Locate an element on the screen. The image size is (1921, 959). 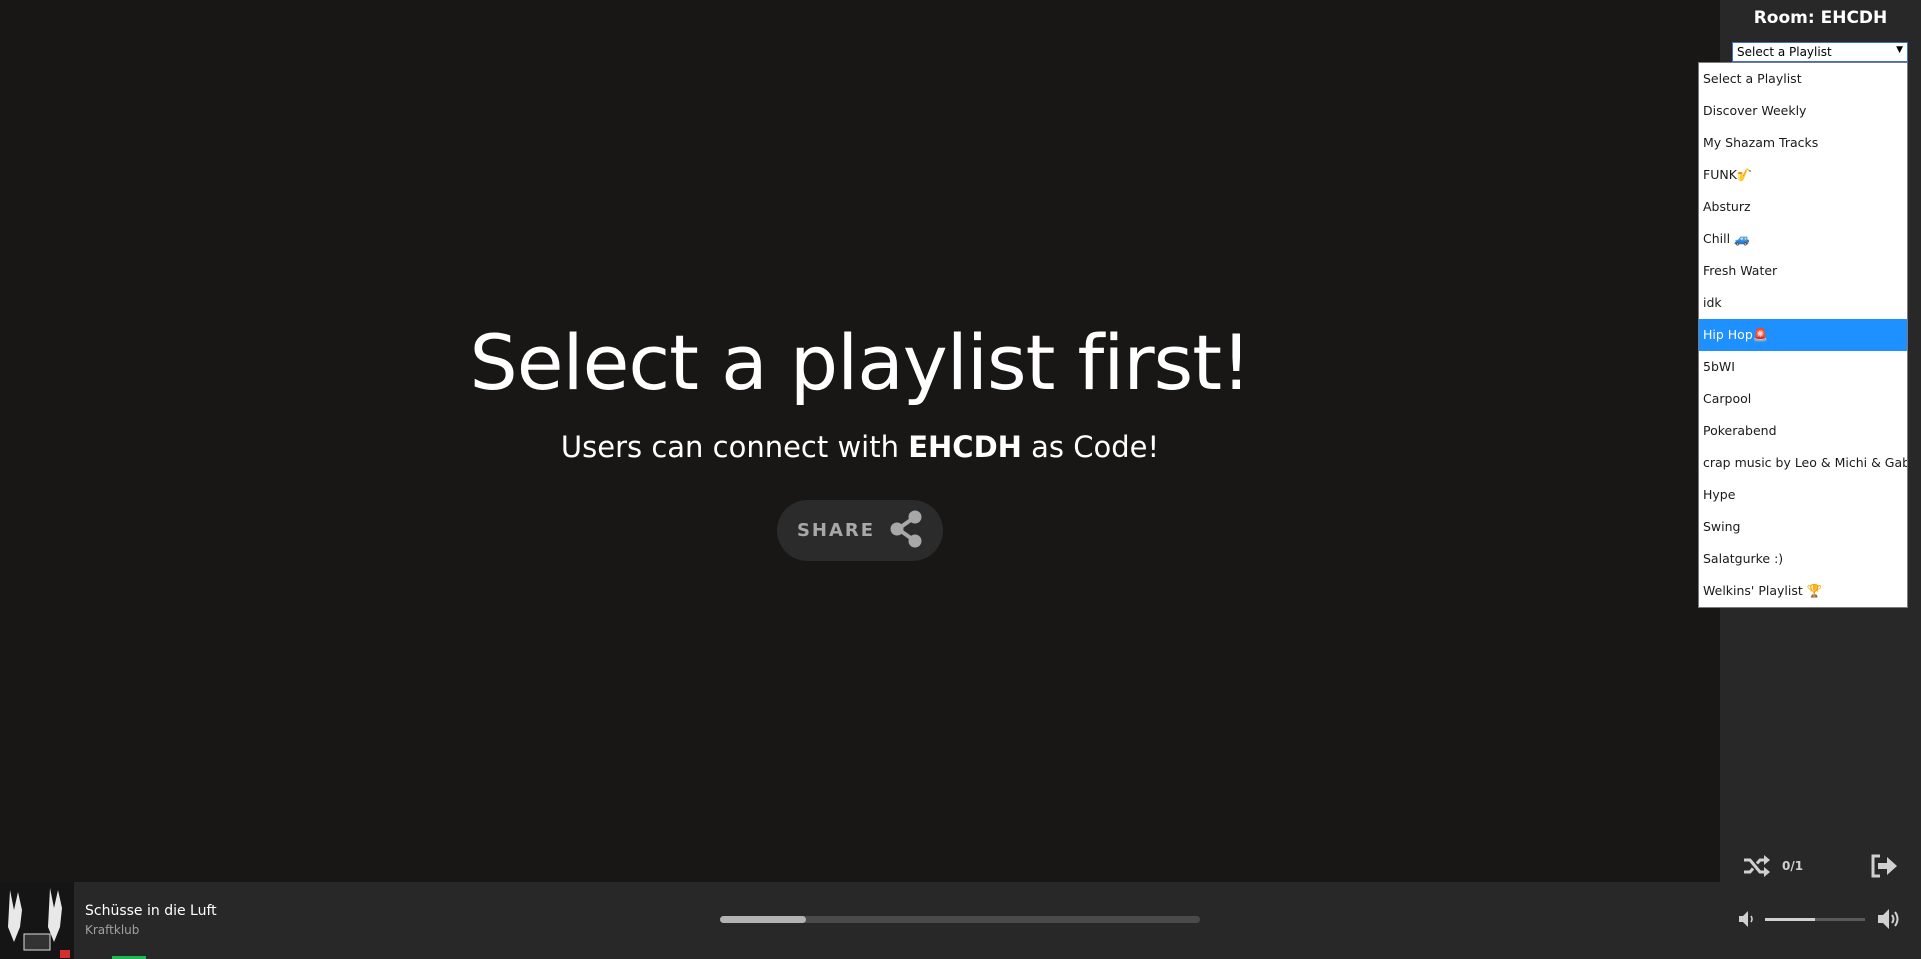
playlist-option: Carpool is located at coordinates (1803, 399).